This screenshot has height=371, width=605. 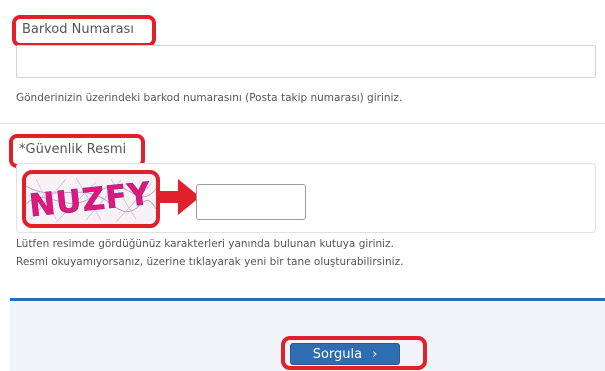 I want to click on sorgula-button: Sorgula ›, so click(x=345, y=354).